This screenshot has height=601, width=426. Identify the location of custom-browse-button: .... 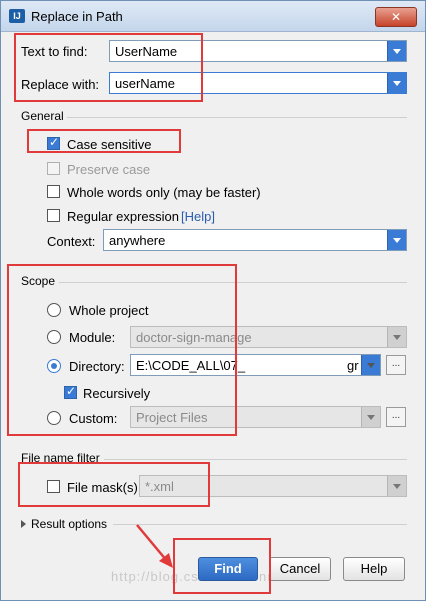
(396, 417).